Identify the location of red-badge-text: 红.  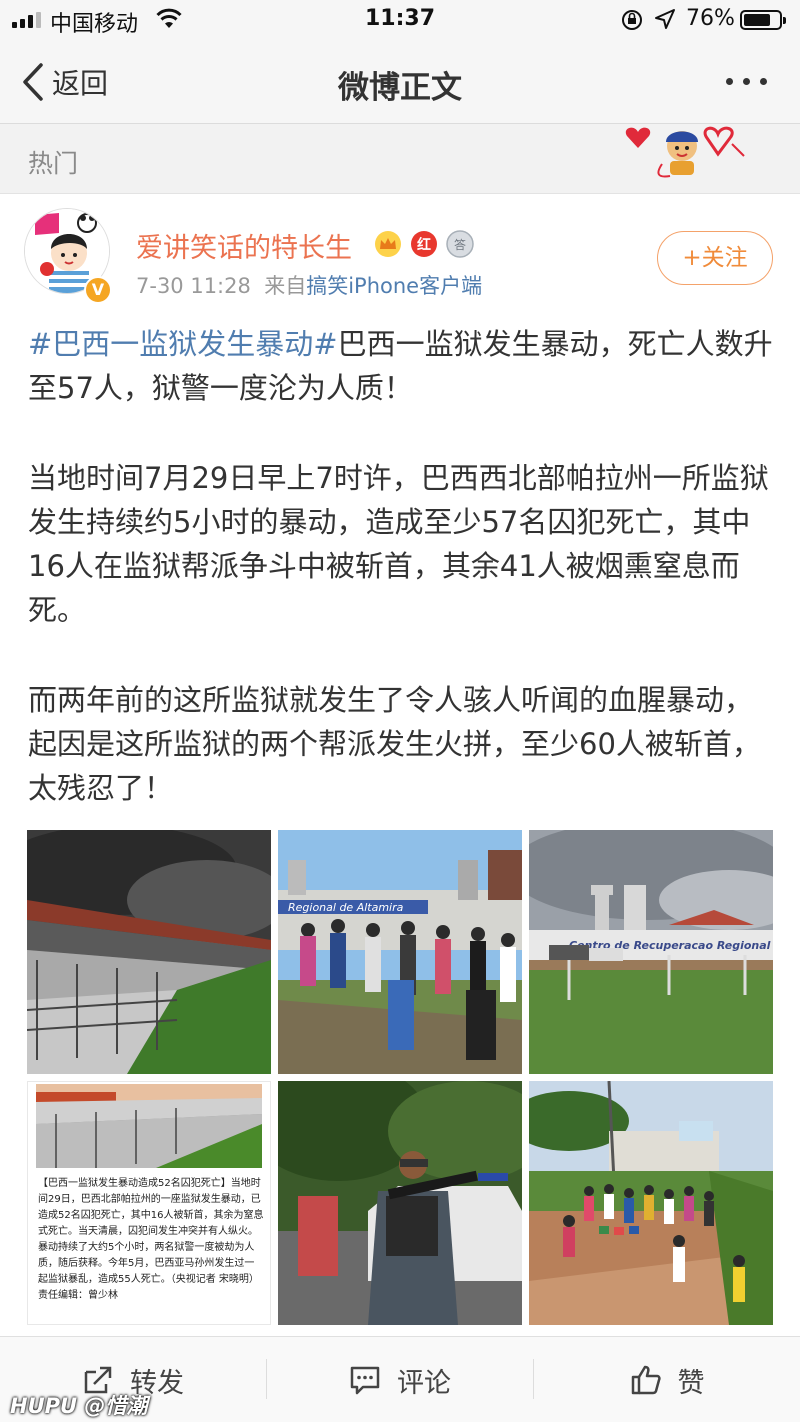
(424, 245).